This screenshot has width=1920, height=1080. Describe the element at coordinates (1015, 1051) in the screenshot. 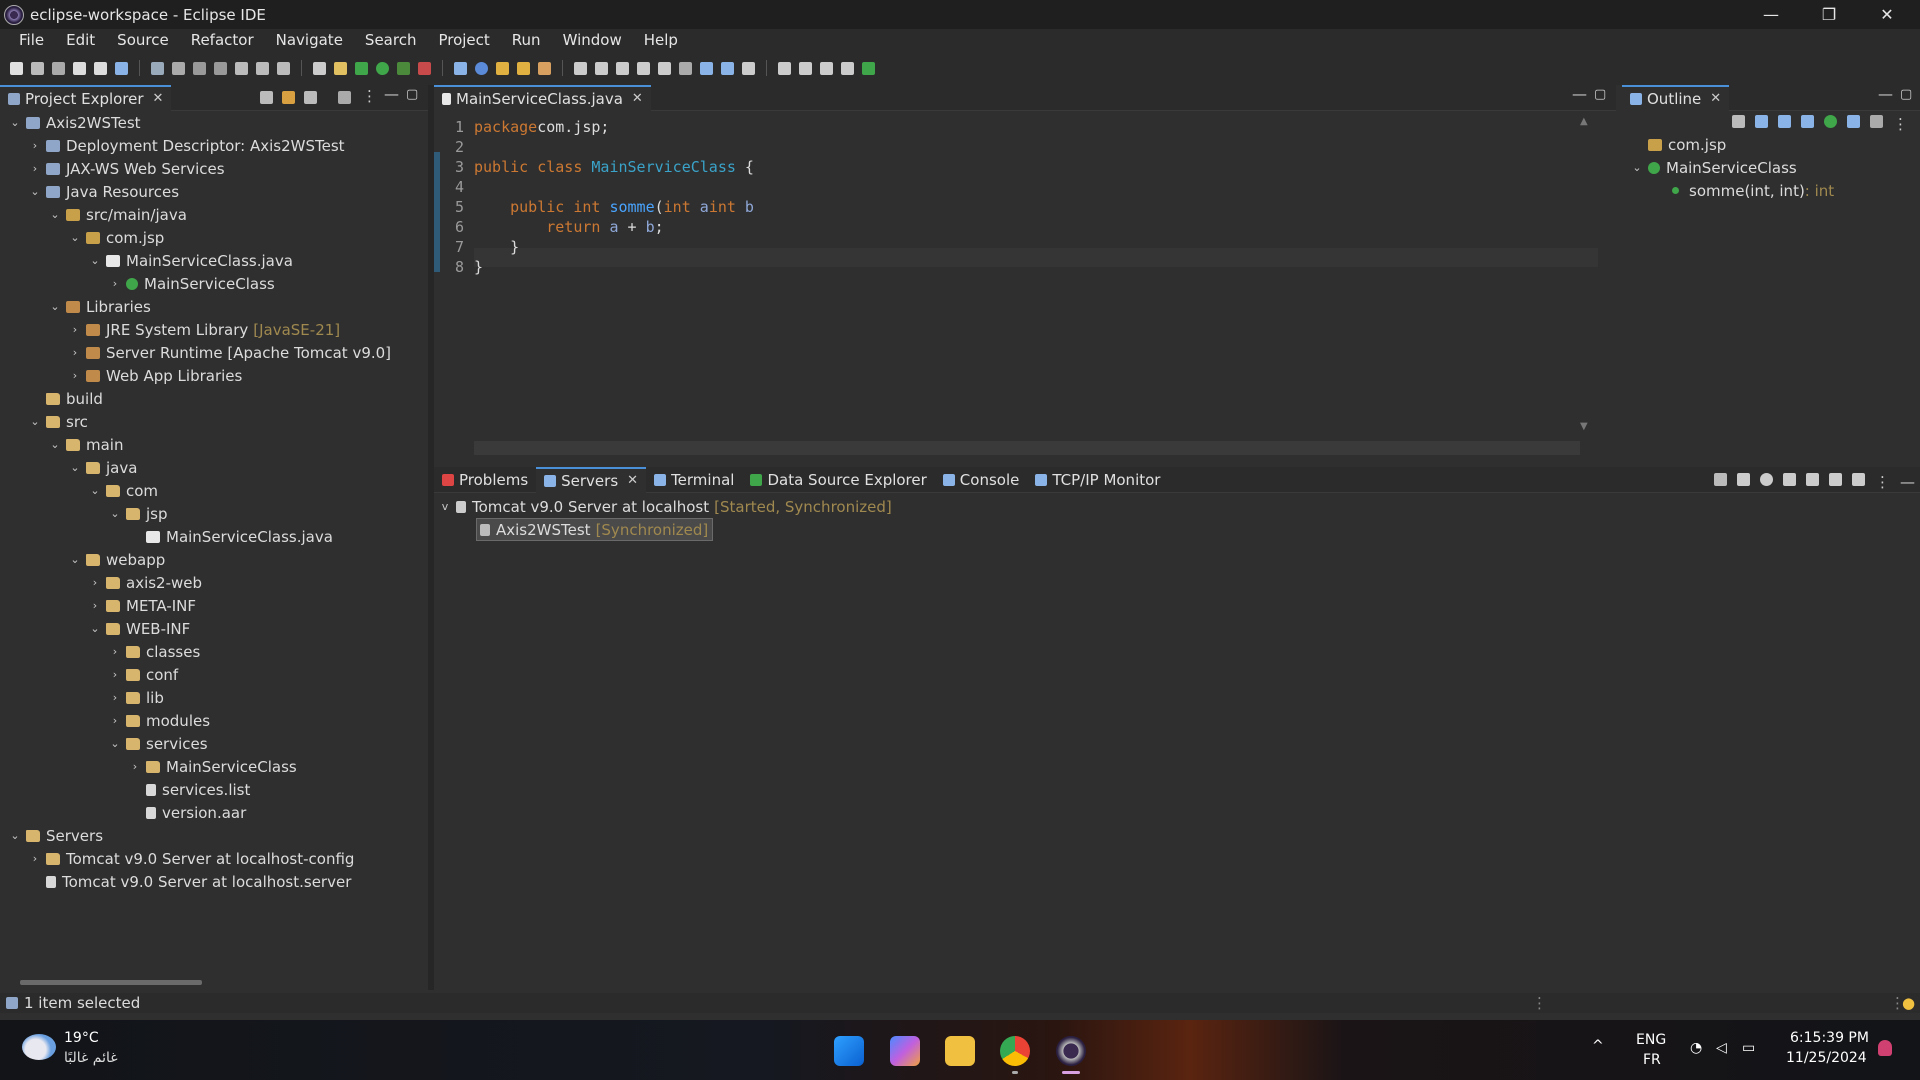

I see `chrome-icon` at that location.